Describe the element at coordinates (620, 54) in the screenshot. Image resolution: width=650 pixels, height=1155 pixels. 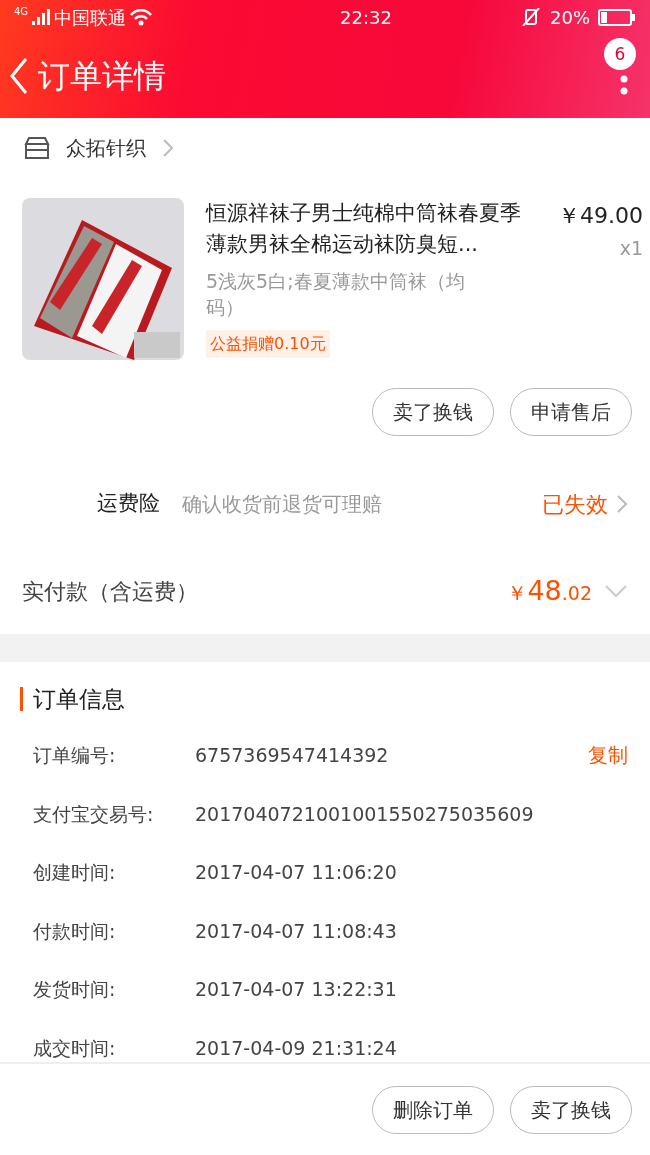
I see `notification-badge: 6` at that location.